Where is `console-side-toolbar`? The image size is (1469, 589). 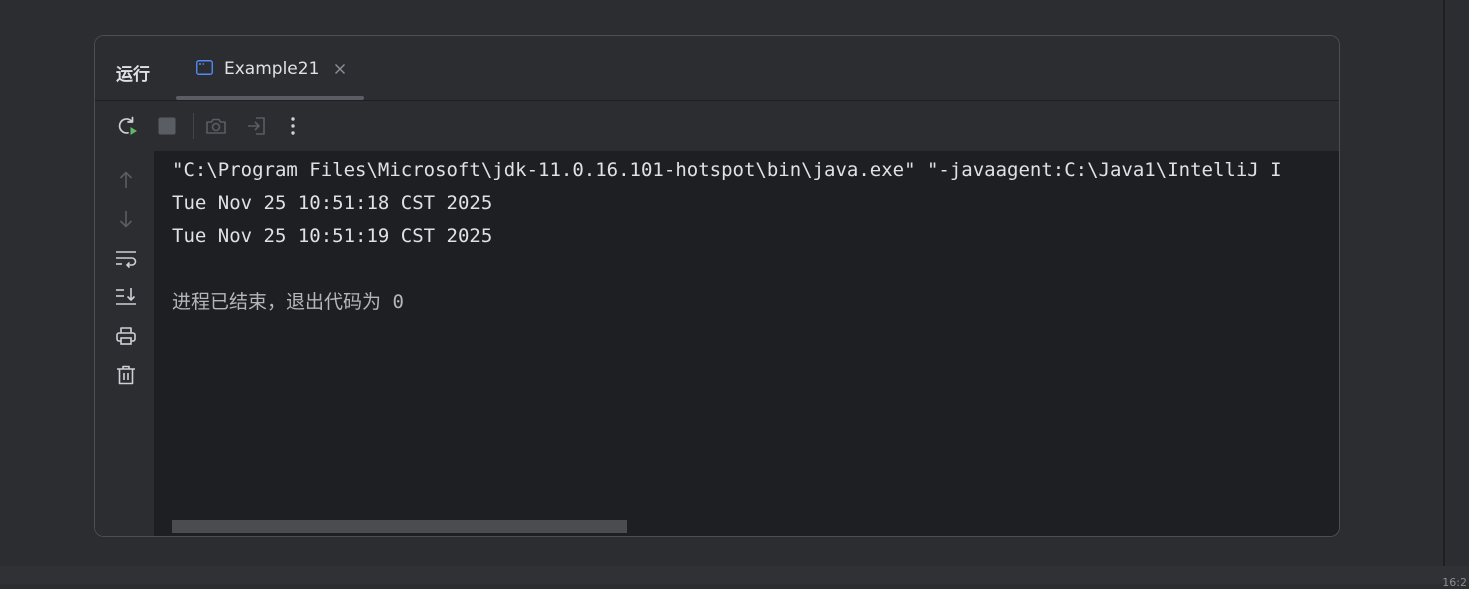 console-side-toolbar is located at coordinates (124, 343).